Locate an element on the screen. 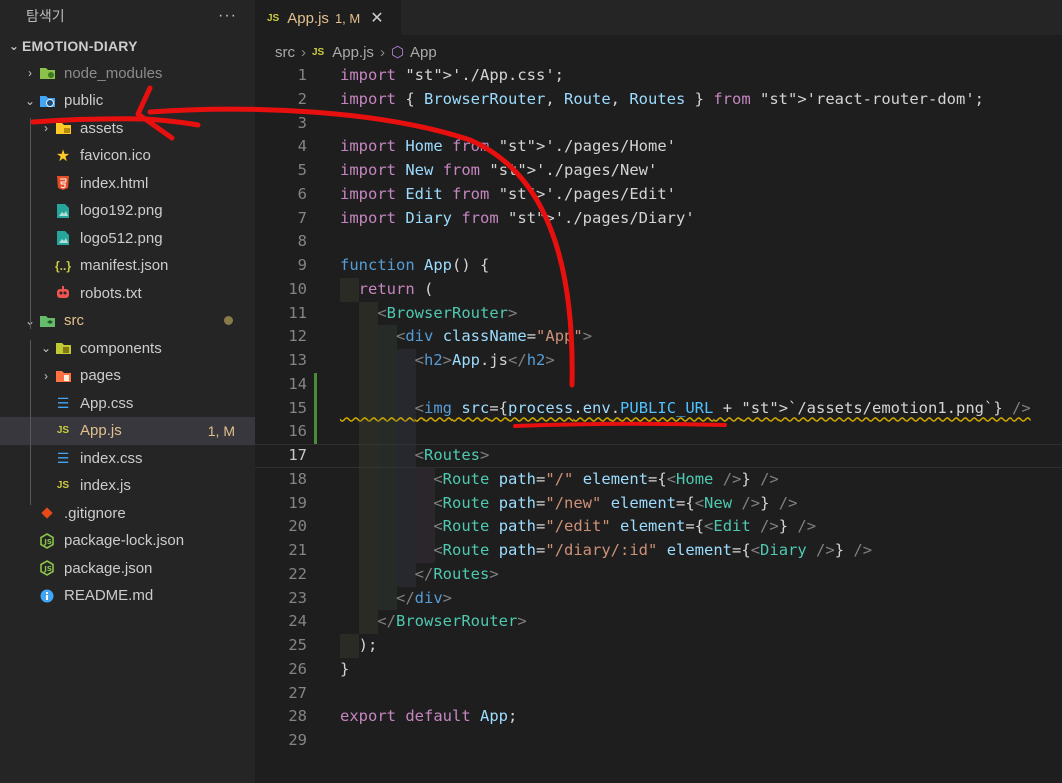 This screenshot has width=1062, height=783. tree-item-app-js: JS App.js 1, M is located at coordinates (127, 431).